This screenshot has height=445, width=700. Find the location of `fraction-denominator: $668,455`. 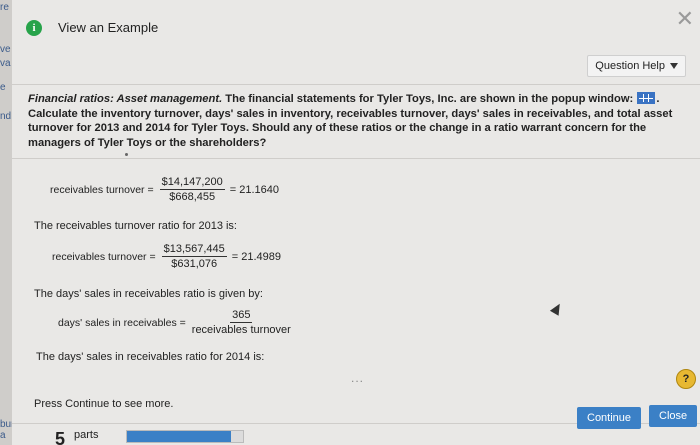

fraction-denominator: $668,455 is located at coordinates (192, 197).